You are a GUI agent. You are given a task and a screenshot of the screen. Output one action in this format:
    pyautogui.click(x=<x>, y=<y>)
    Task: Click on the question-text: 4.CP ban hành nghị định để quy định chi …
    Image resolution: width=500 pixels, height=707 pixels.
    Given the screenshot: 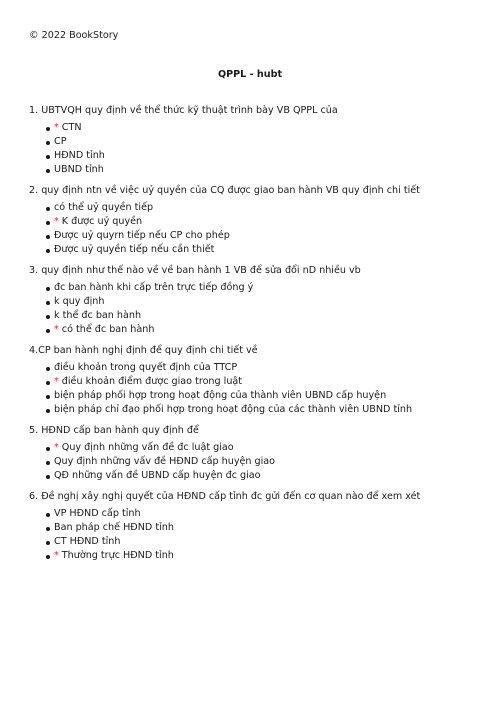 What is the action you would take?
    pyautogui.click(x=143, y=350)
    